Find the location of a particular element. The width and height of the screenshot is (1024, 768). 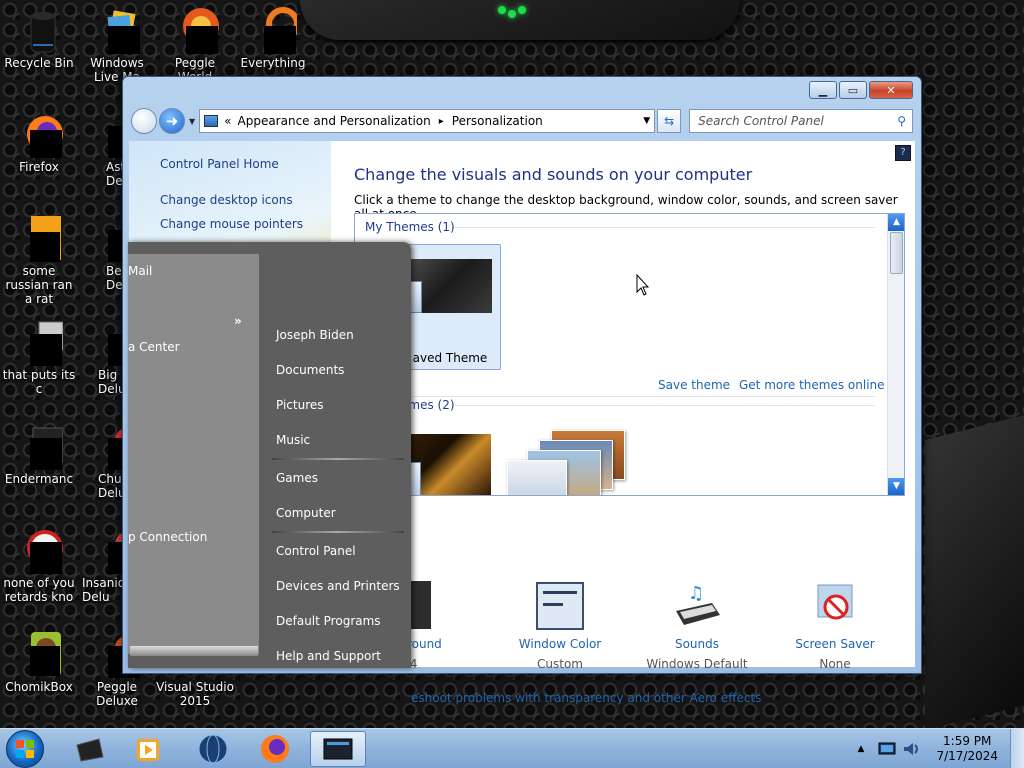

start-item-games: Games is located at coordinates (297, 478).